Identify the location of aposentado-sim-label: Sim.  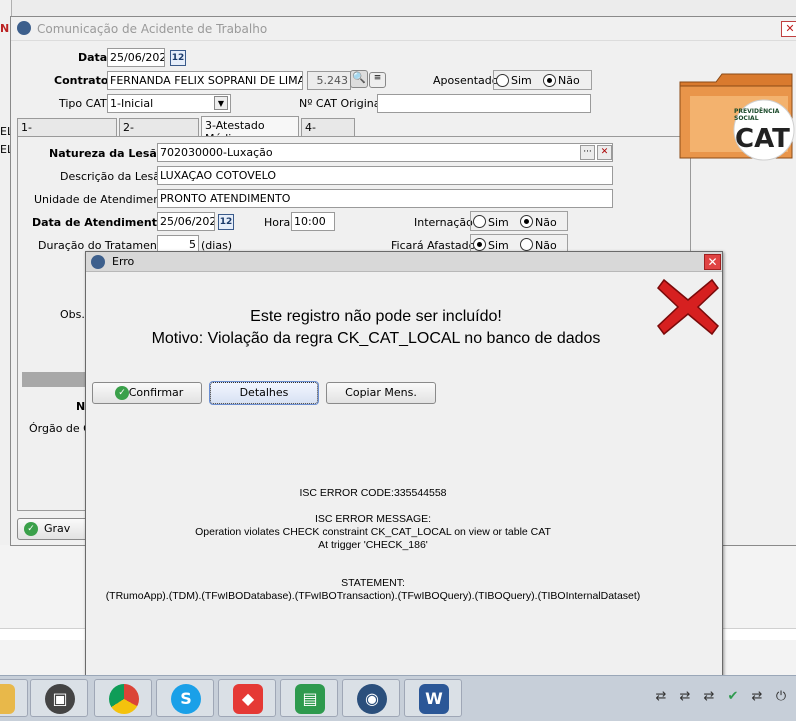
(521, 80).